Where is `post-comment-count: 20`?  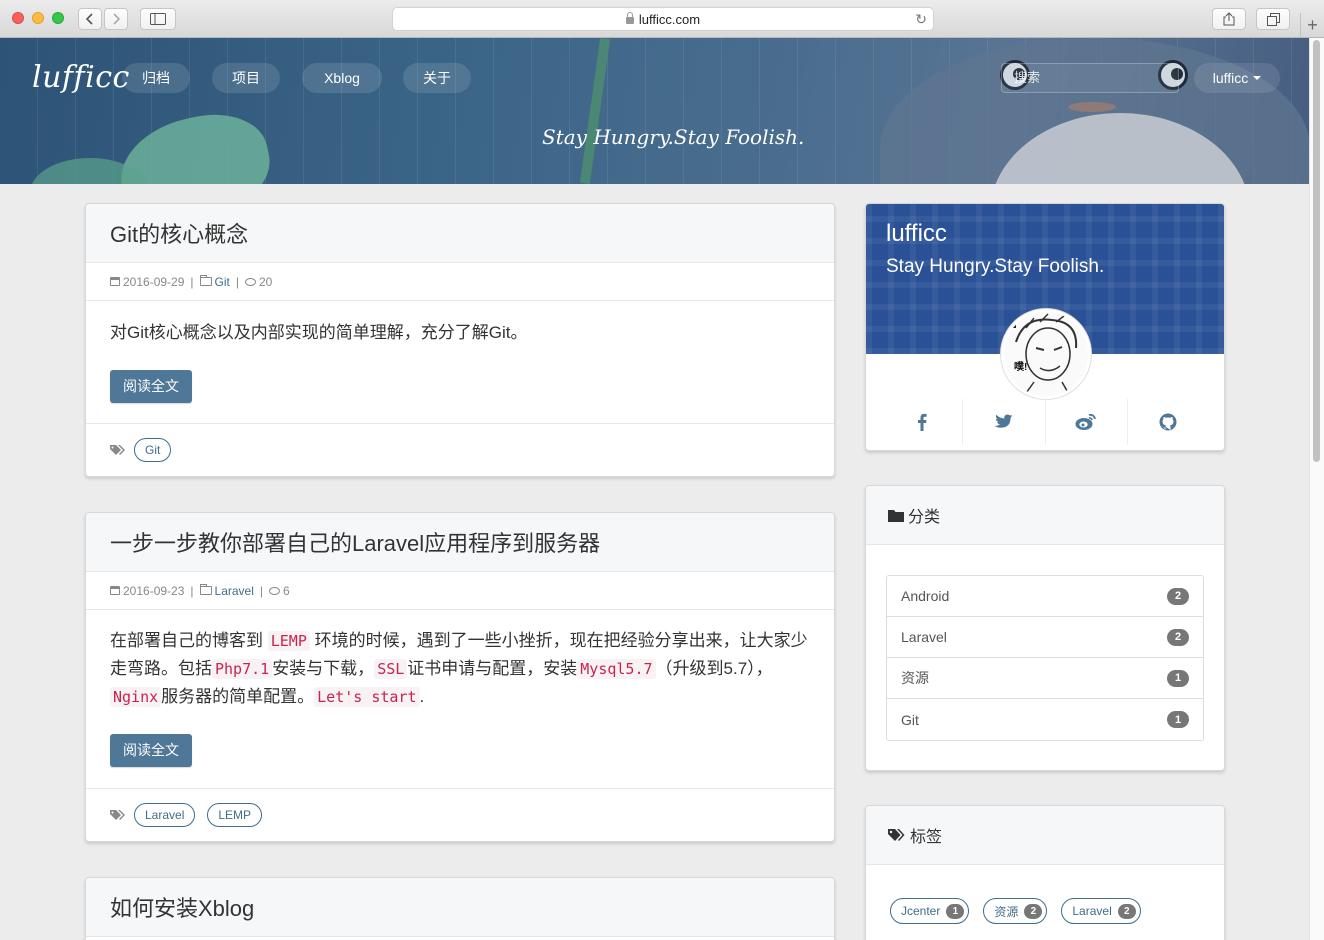
post-comment-count: 20 is located at coordinates (265, 281).